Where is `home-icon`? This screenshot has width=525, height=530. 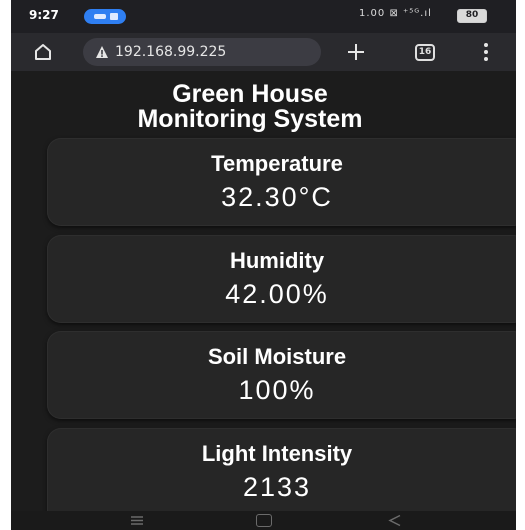 home-icon is located at coordinates (43, 52).